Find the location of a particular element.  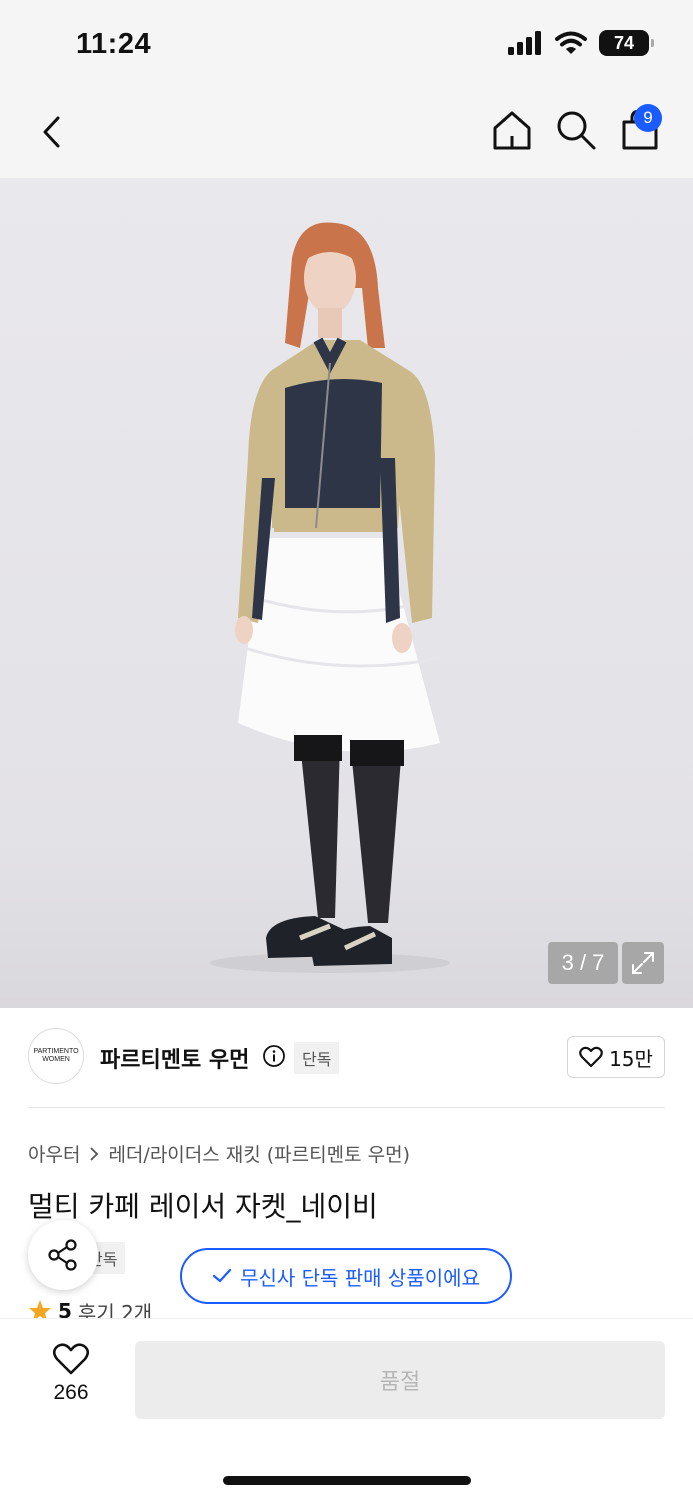

home-button is located at coordinates (512, 130).